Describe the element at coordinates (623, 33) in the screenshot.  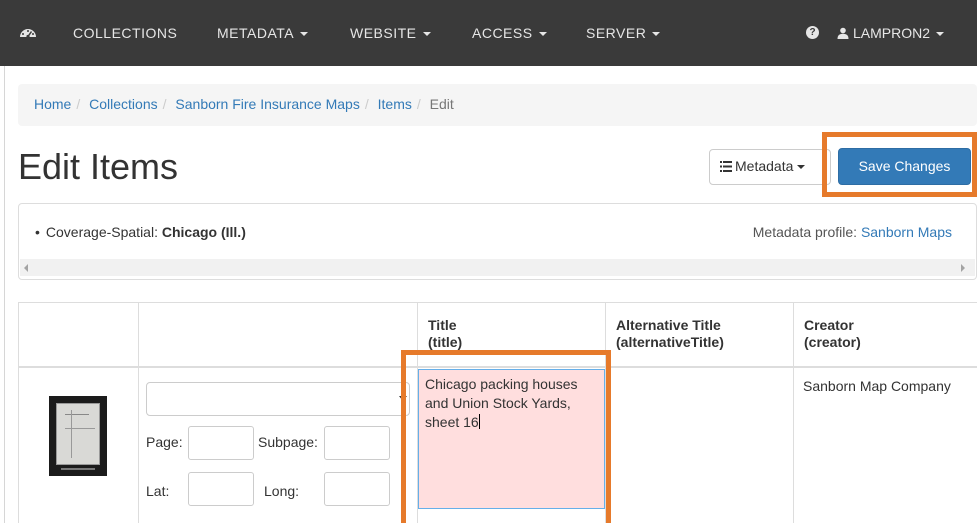
I see `nav-server: SERVER` at that location.